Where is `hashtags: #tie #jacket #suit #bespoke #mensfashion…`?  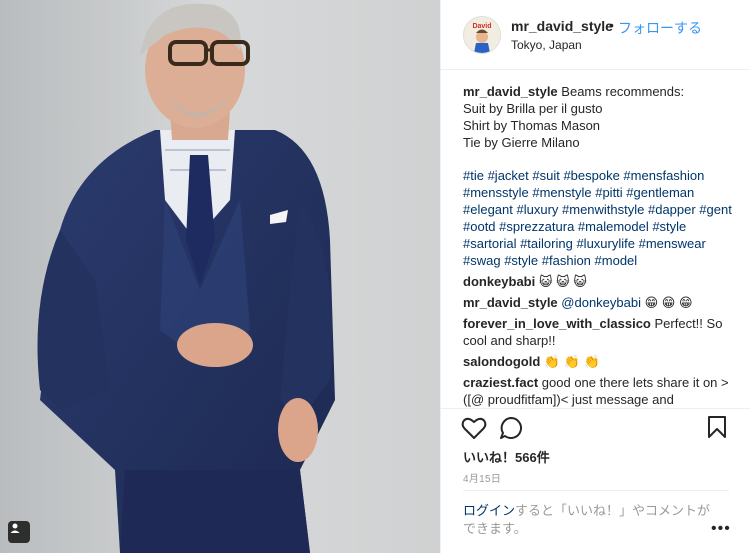 hashtags: #tie #jacket #suit #bespoke #mensfashion… is located at coordinates (598, 218).